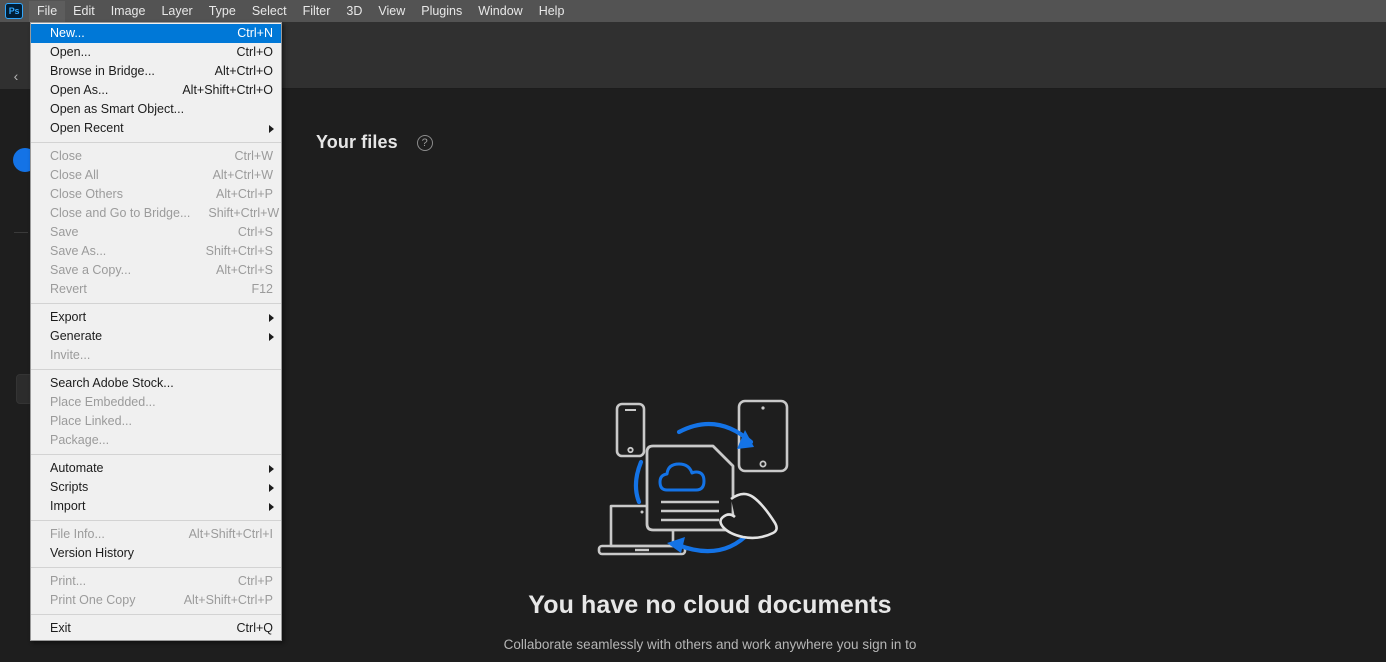 The image size is (1386, 662). Describe the element at coordinates (317, 11) in the screenshot. I see `menubar-item-filter: Filter` at that location.